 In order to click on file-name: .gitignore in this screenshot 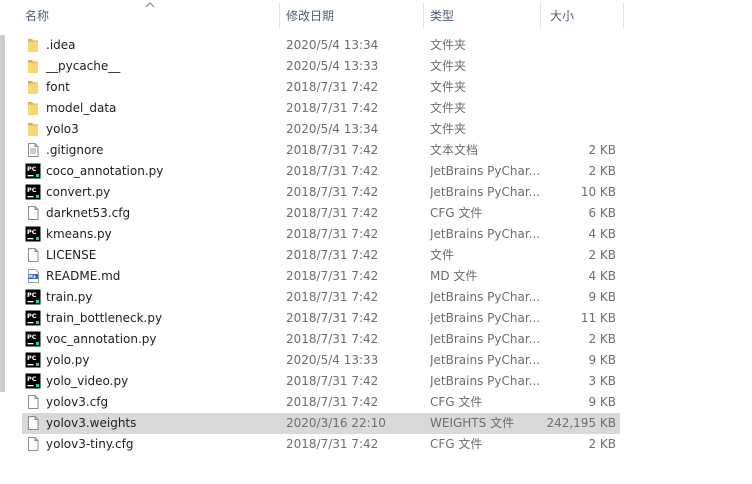, I will do `click(75, 150)`.